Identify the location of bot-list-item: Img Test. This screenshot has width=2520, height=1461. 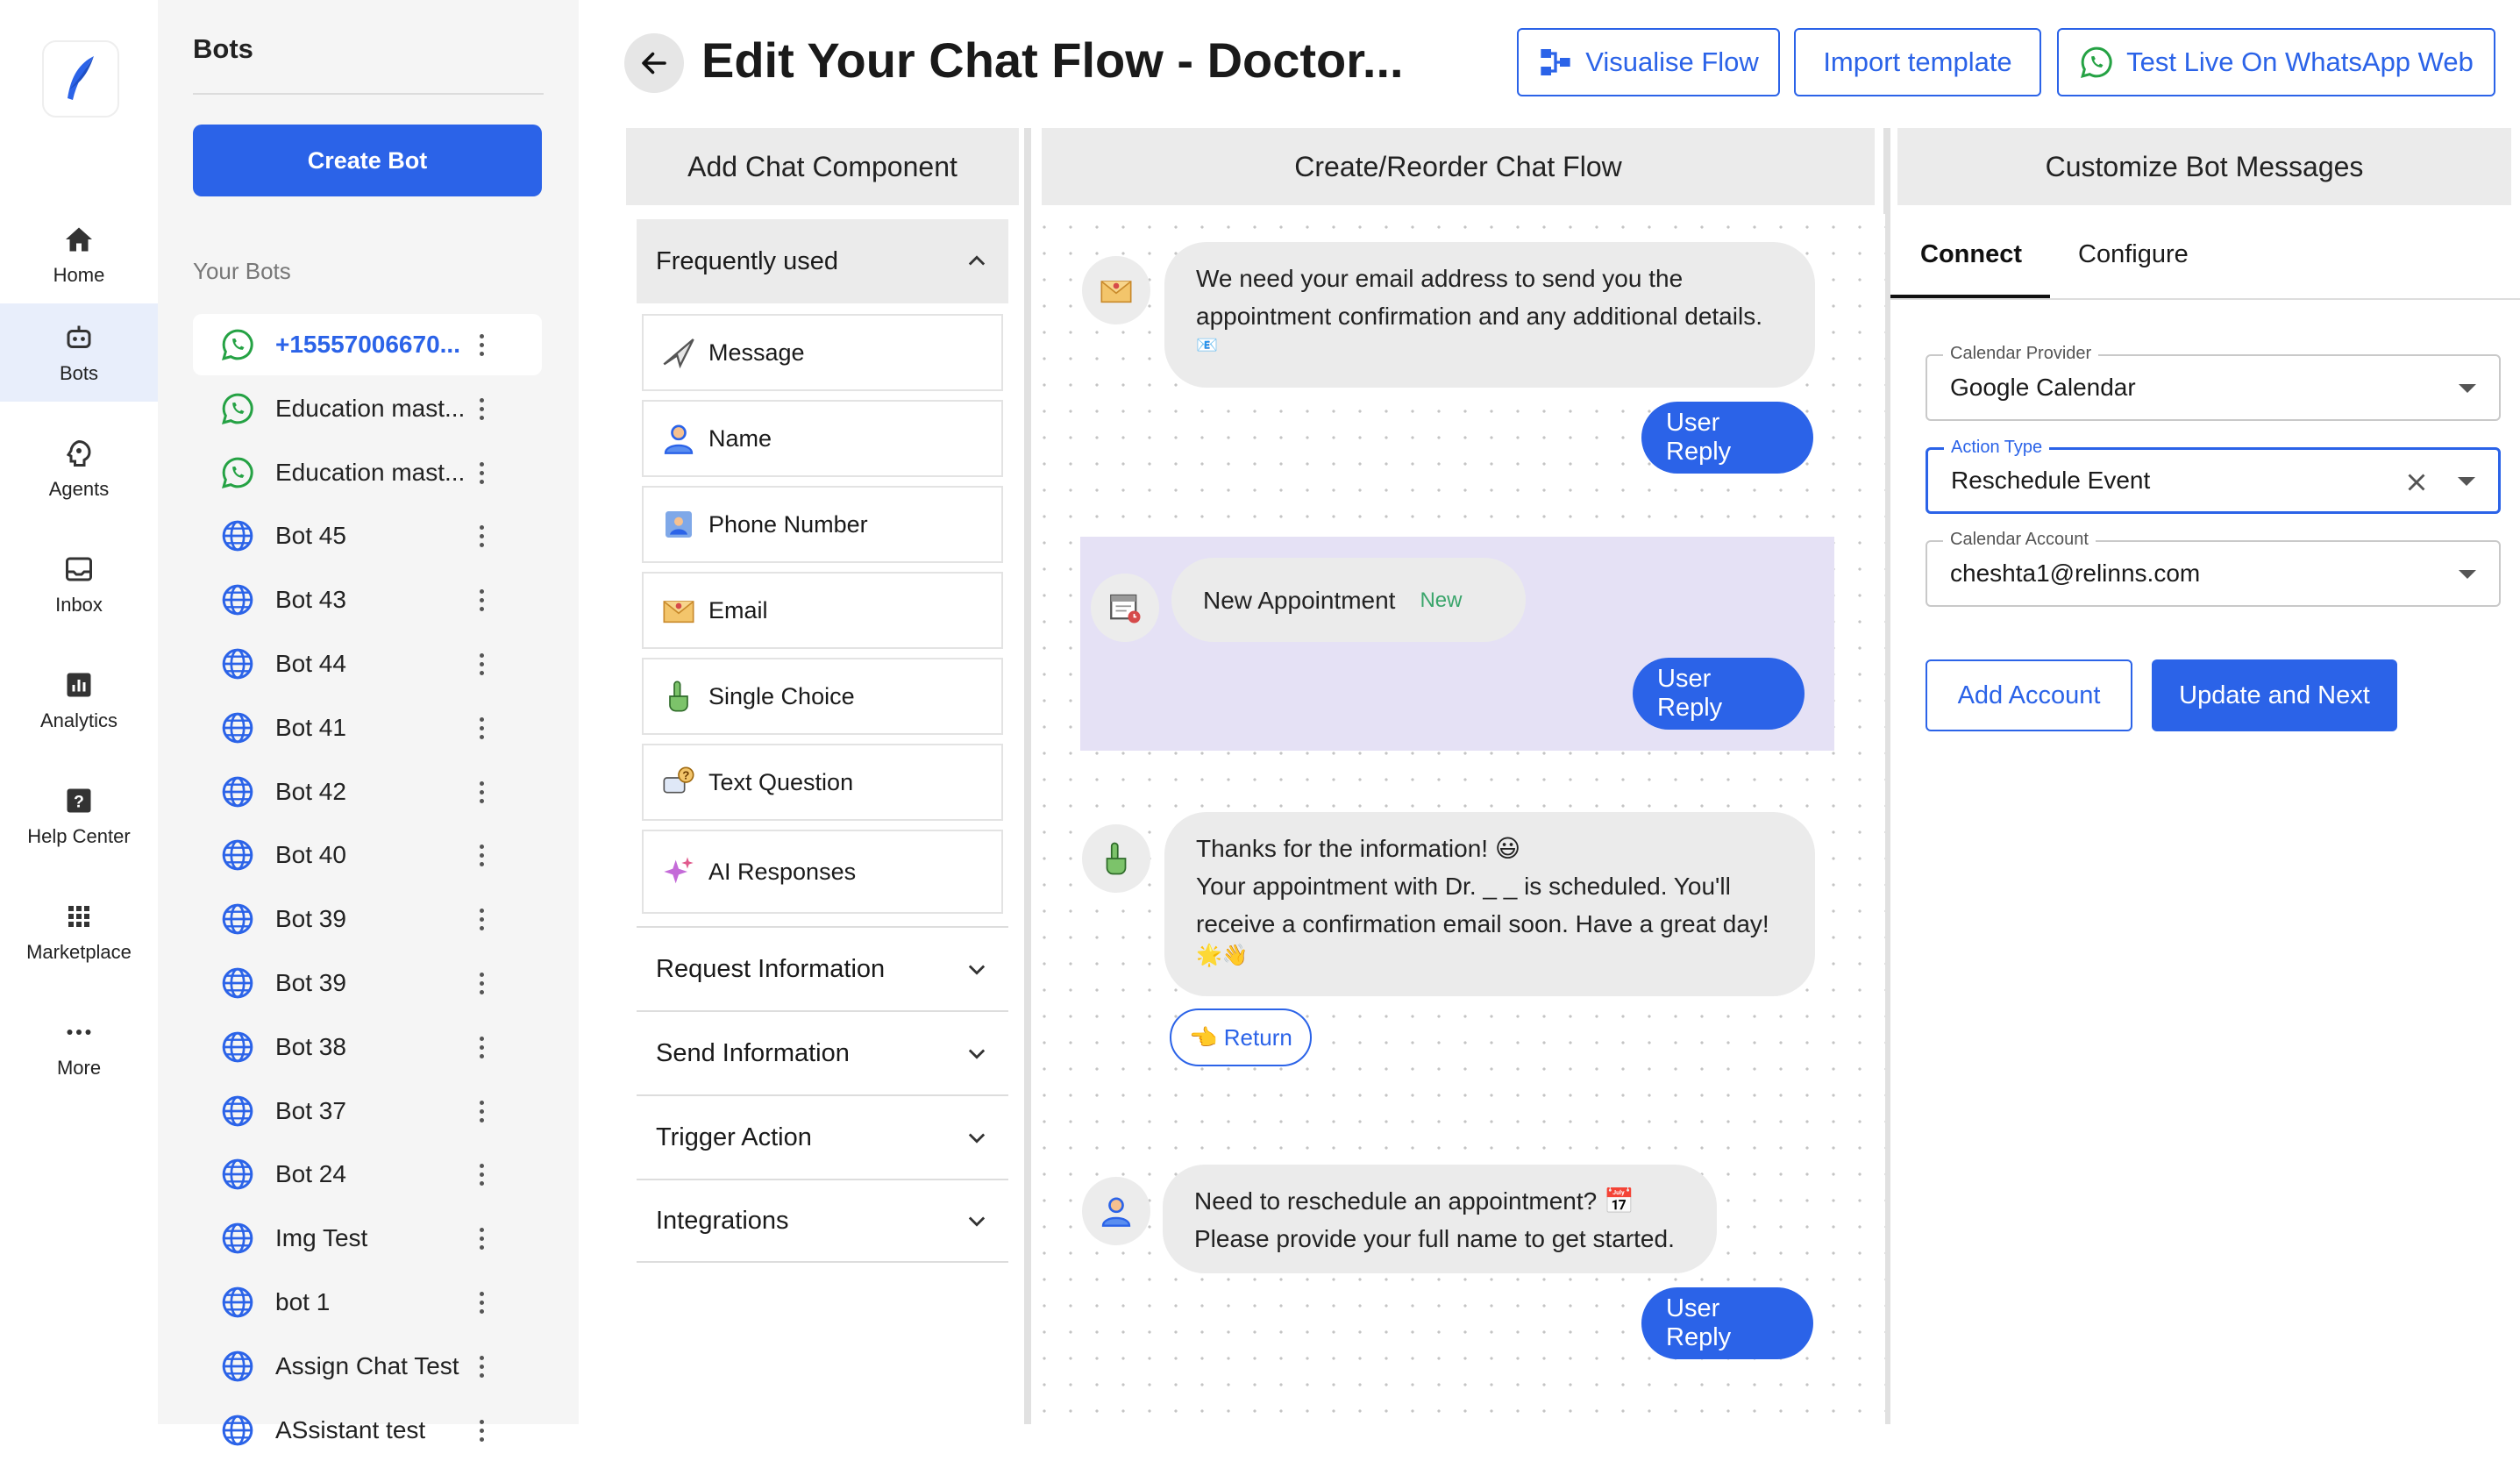
(367, 1238).